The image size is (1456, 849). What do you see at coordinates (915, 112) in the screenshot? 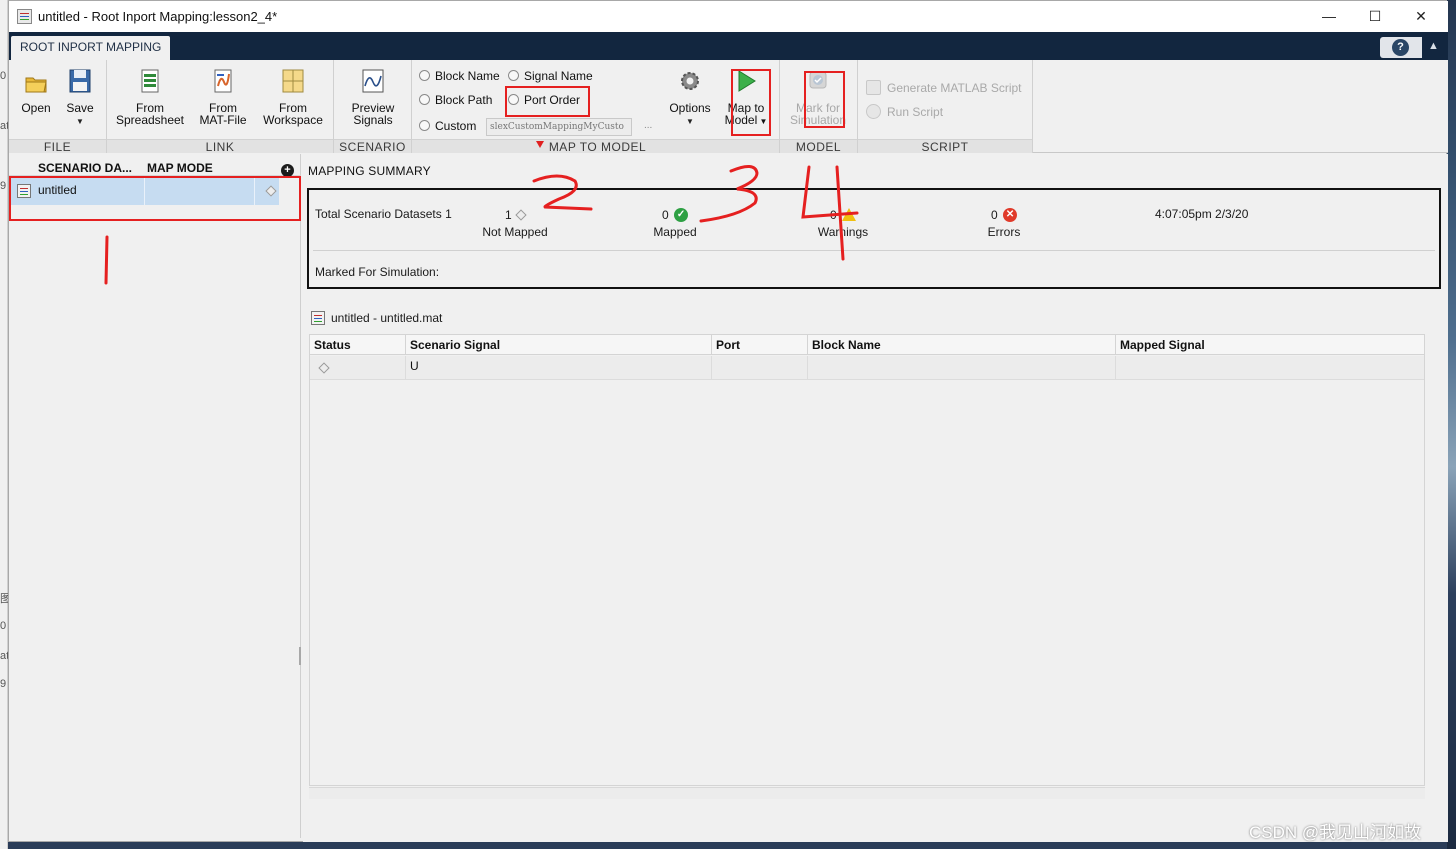
I see `run-script-label: Run Script` at bounding box center [915, 112].